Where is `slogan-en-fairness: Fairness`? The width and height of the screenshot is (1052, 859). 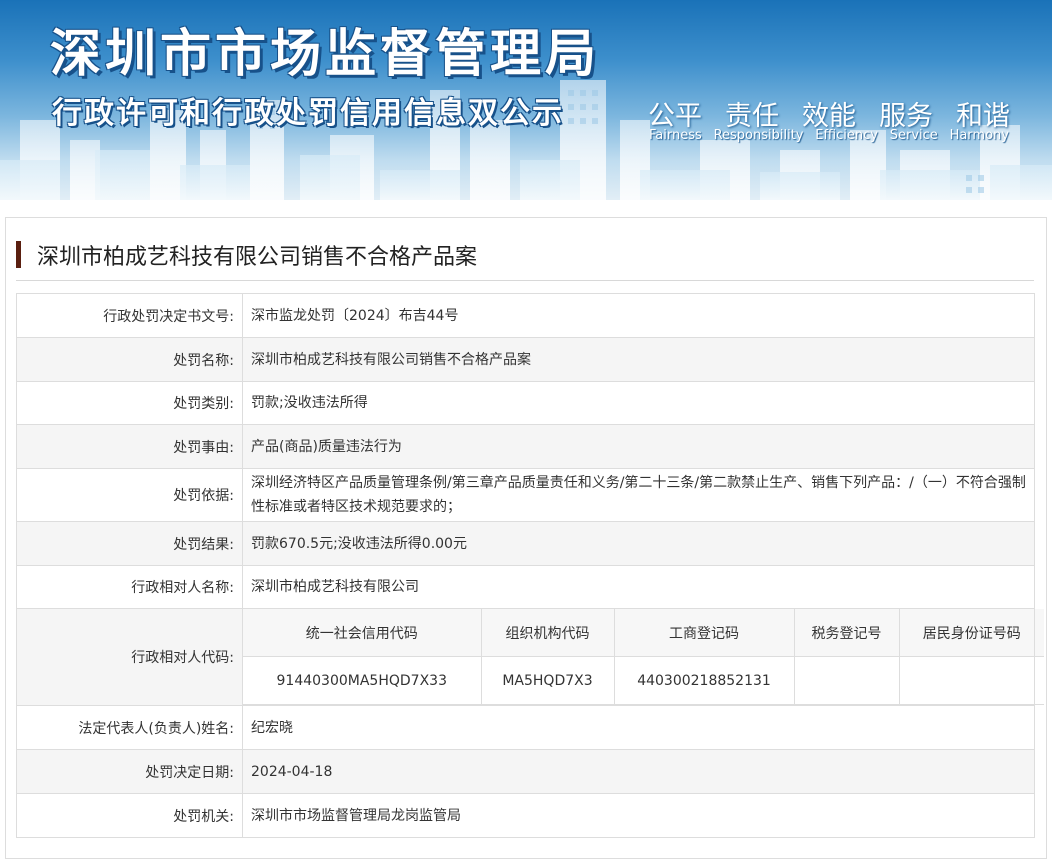
slogan-en-fairness: Fairness is located at coordinates (675, 135).